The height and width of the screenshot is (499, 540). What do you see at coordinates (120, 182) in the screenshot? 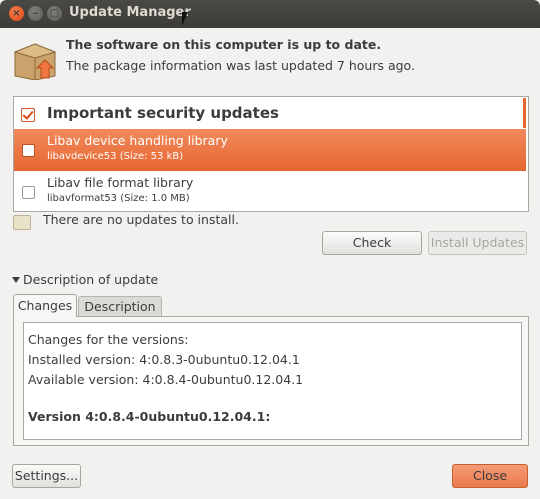
I see `update-item-name: Libav file format library` at bounding box center [120, 182].